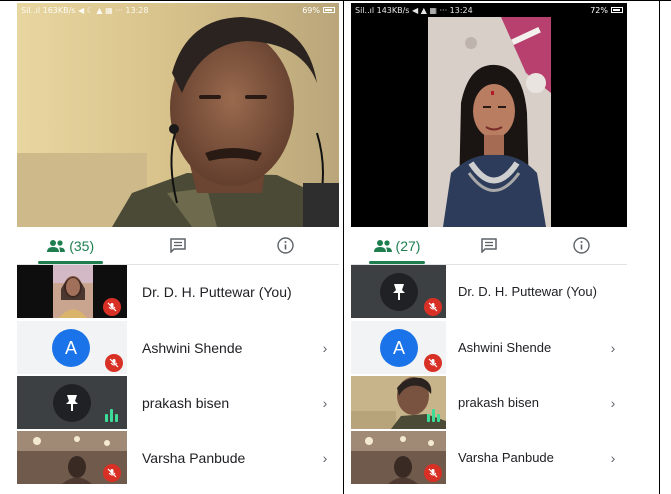  What do you see at coordinates (659, 247) in the screenshot?
I see `frame-right-line` at bounding box center [659, 247].